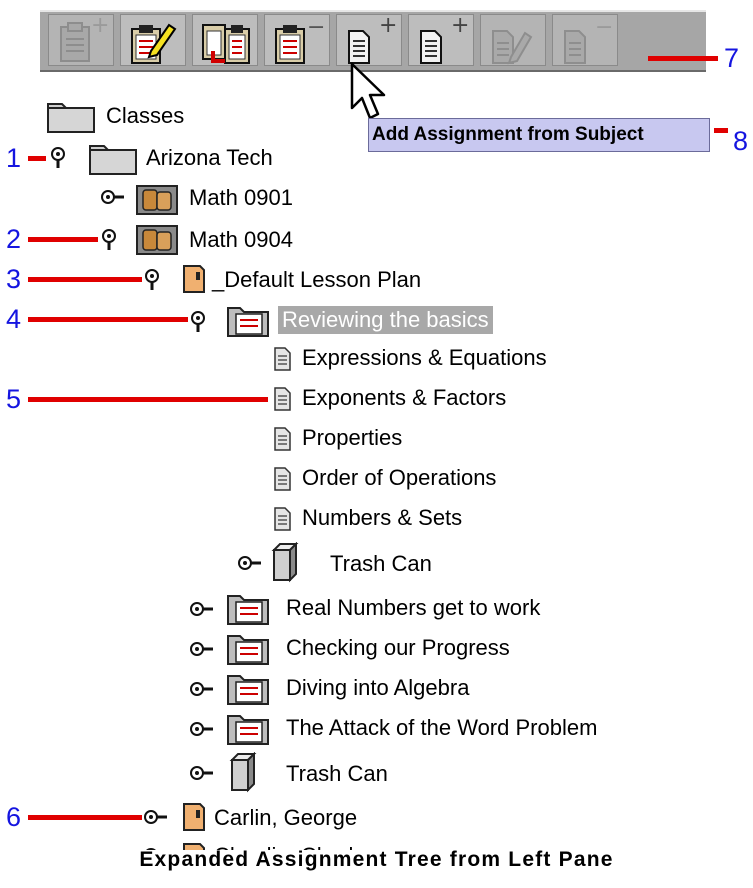 Image resolution: width=753 pixels, height=888 pixels. Describe the element at coordinates (398, 648) in the screenshot. I see `tree-item-unit: Checking our Progress` at that location.